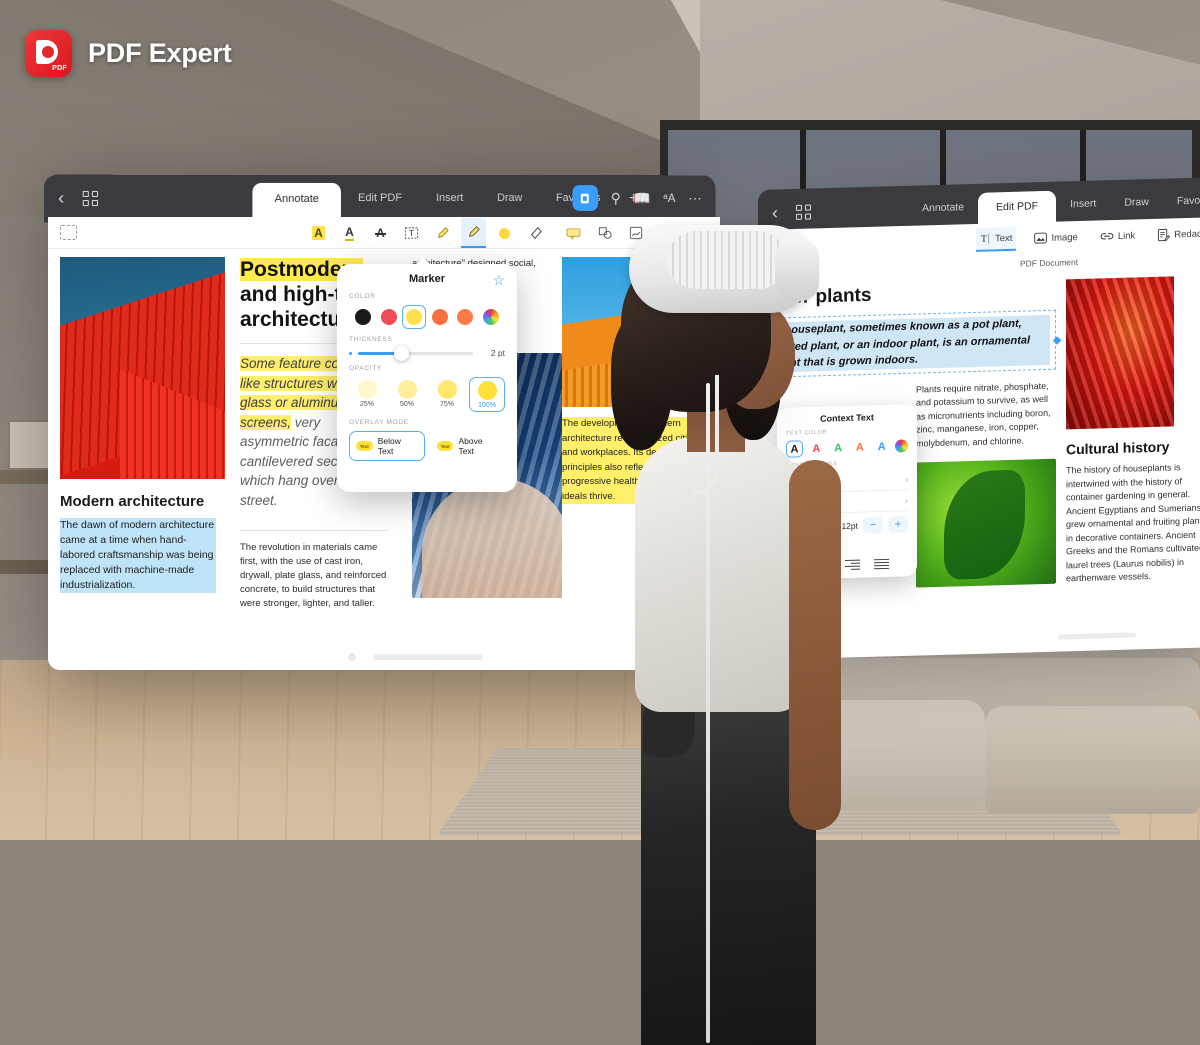 Image resolution: width=1200 pixels, height=1045 pixels. Describe the element at coordinates (708, 713) in the screenshot. I see `headset-cable` at that location.